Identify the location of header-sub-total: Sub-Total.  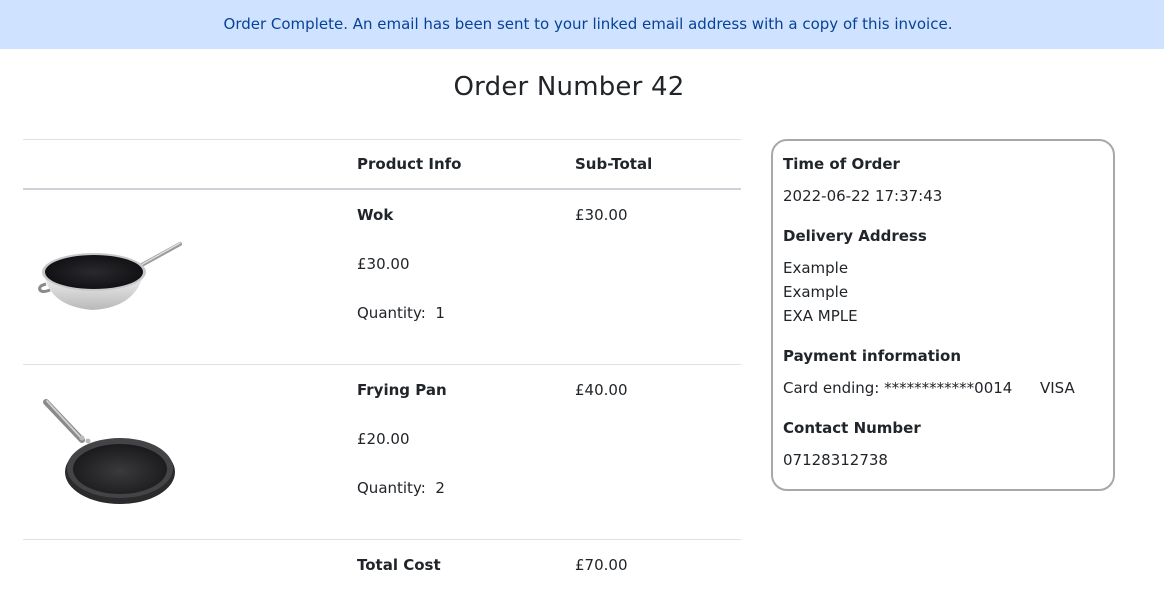
(614, 164).